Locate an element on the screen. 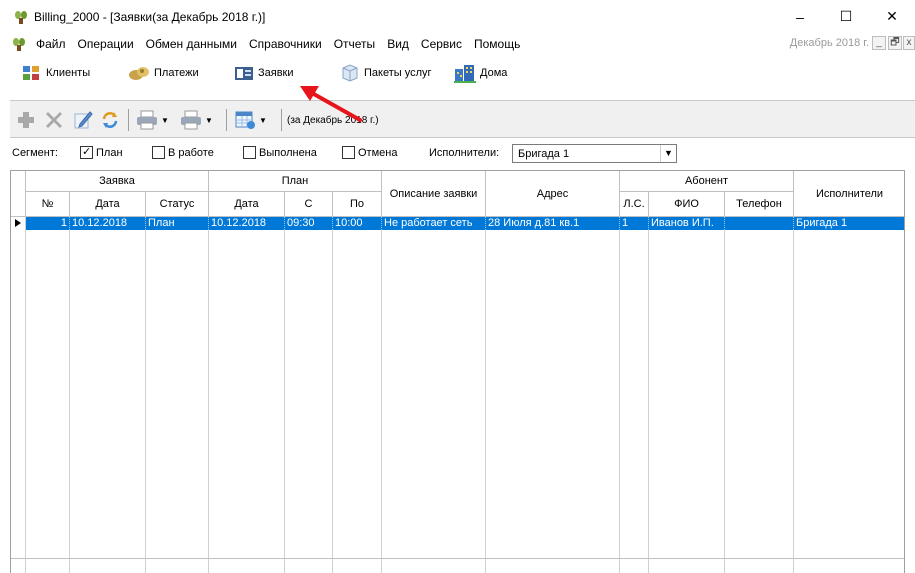  service-packages-button: Пакеты услуг is located at coordinates (386, 73).